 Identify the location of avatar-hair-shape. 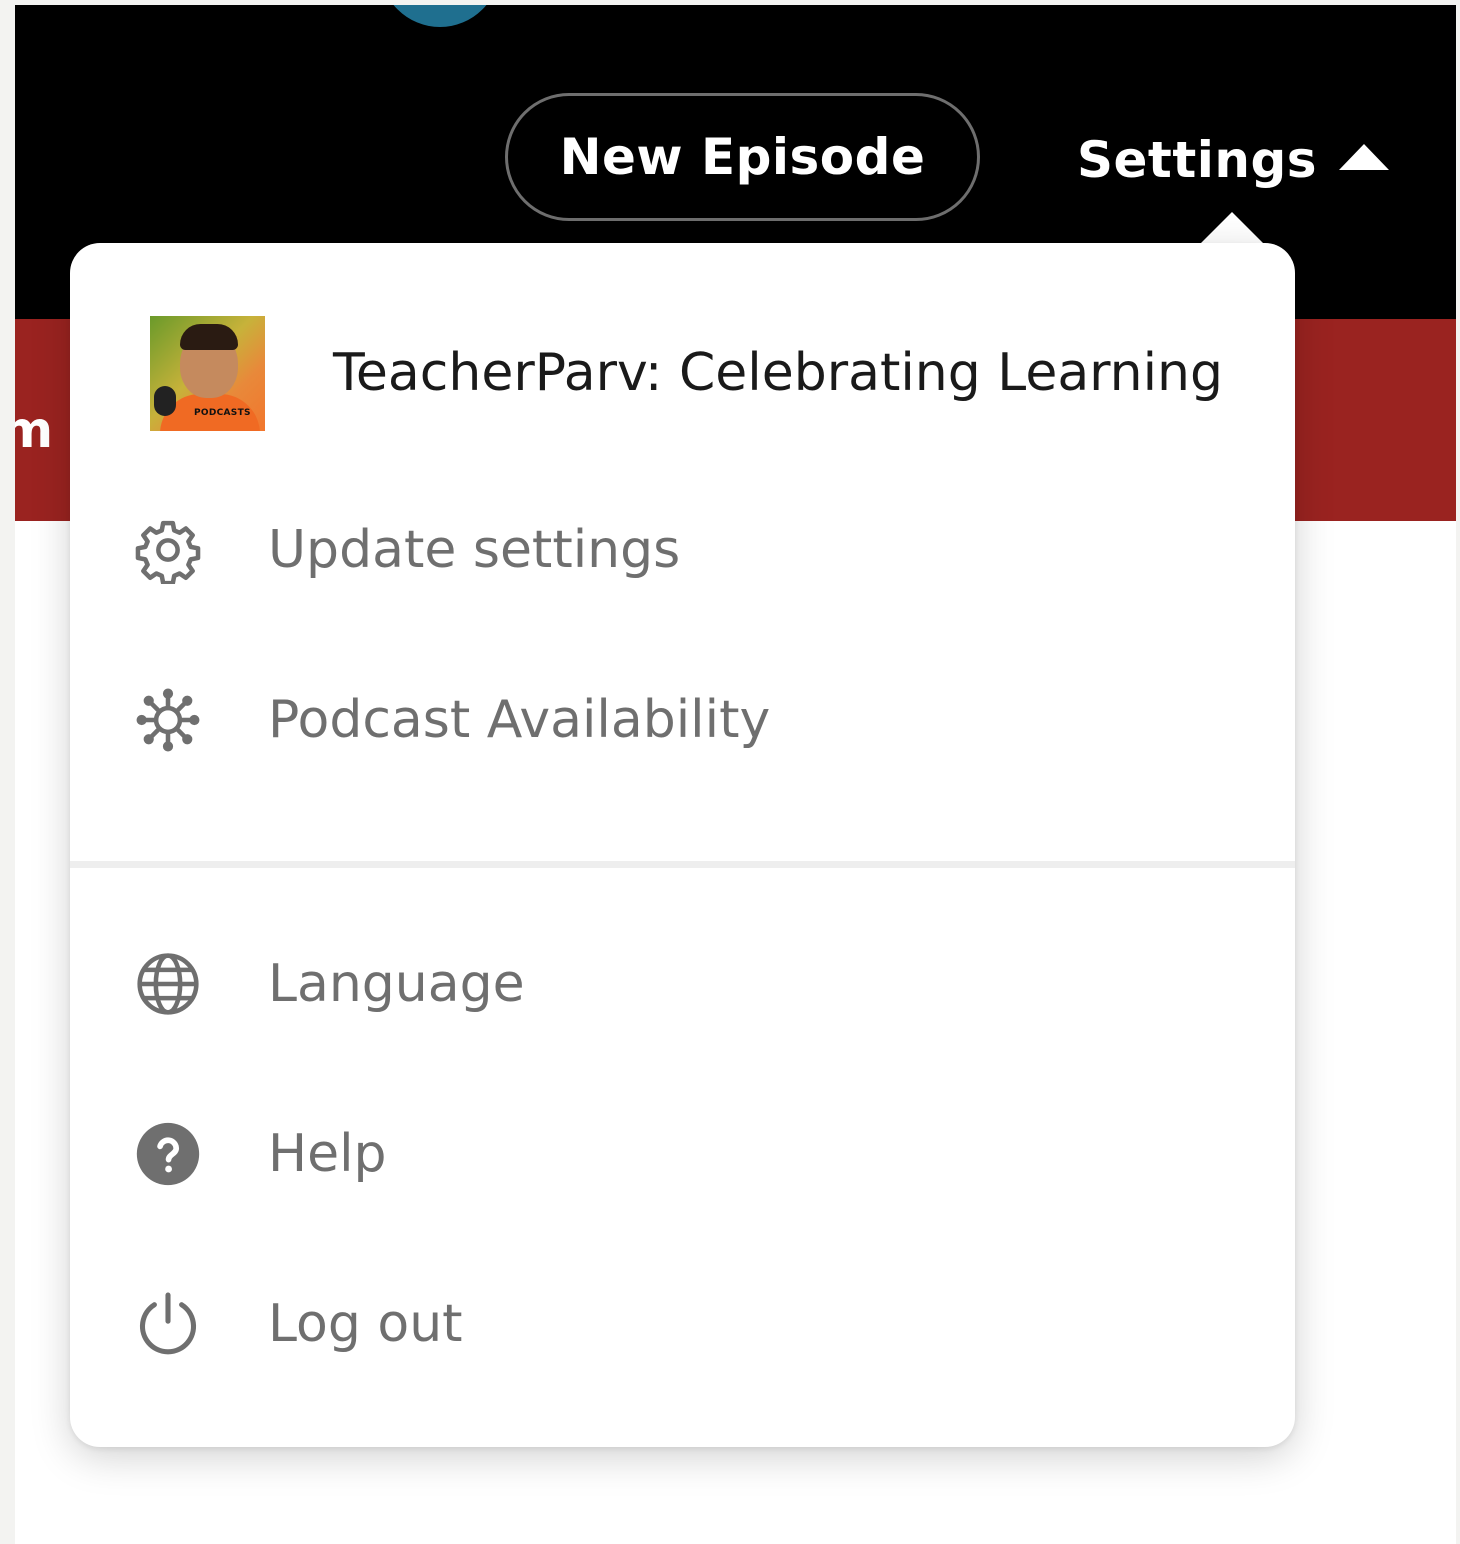
(209, 336).